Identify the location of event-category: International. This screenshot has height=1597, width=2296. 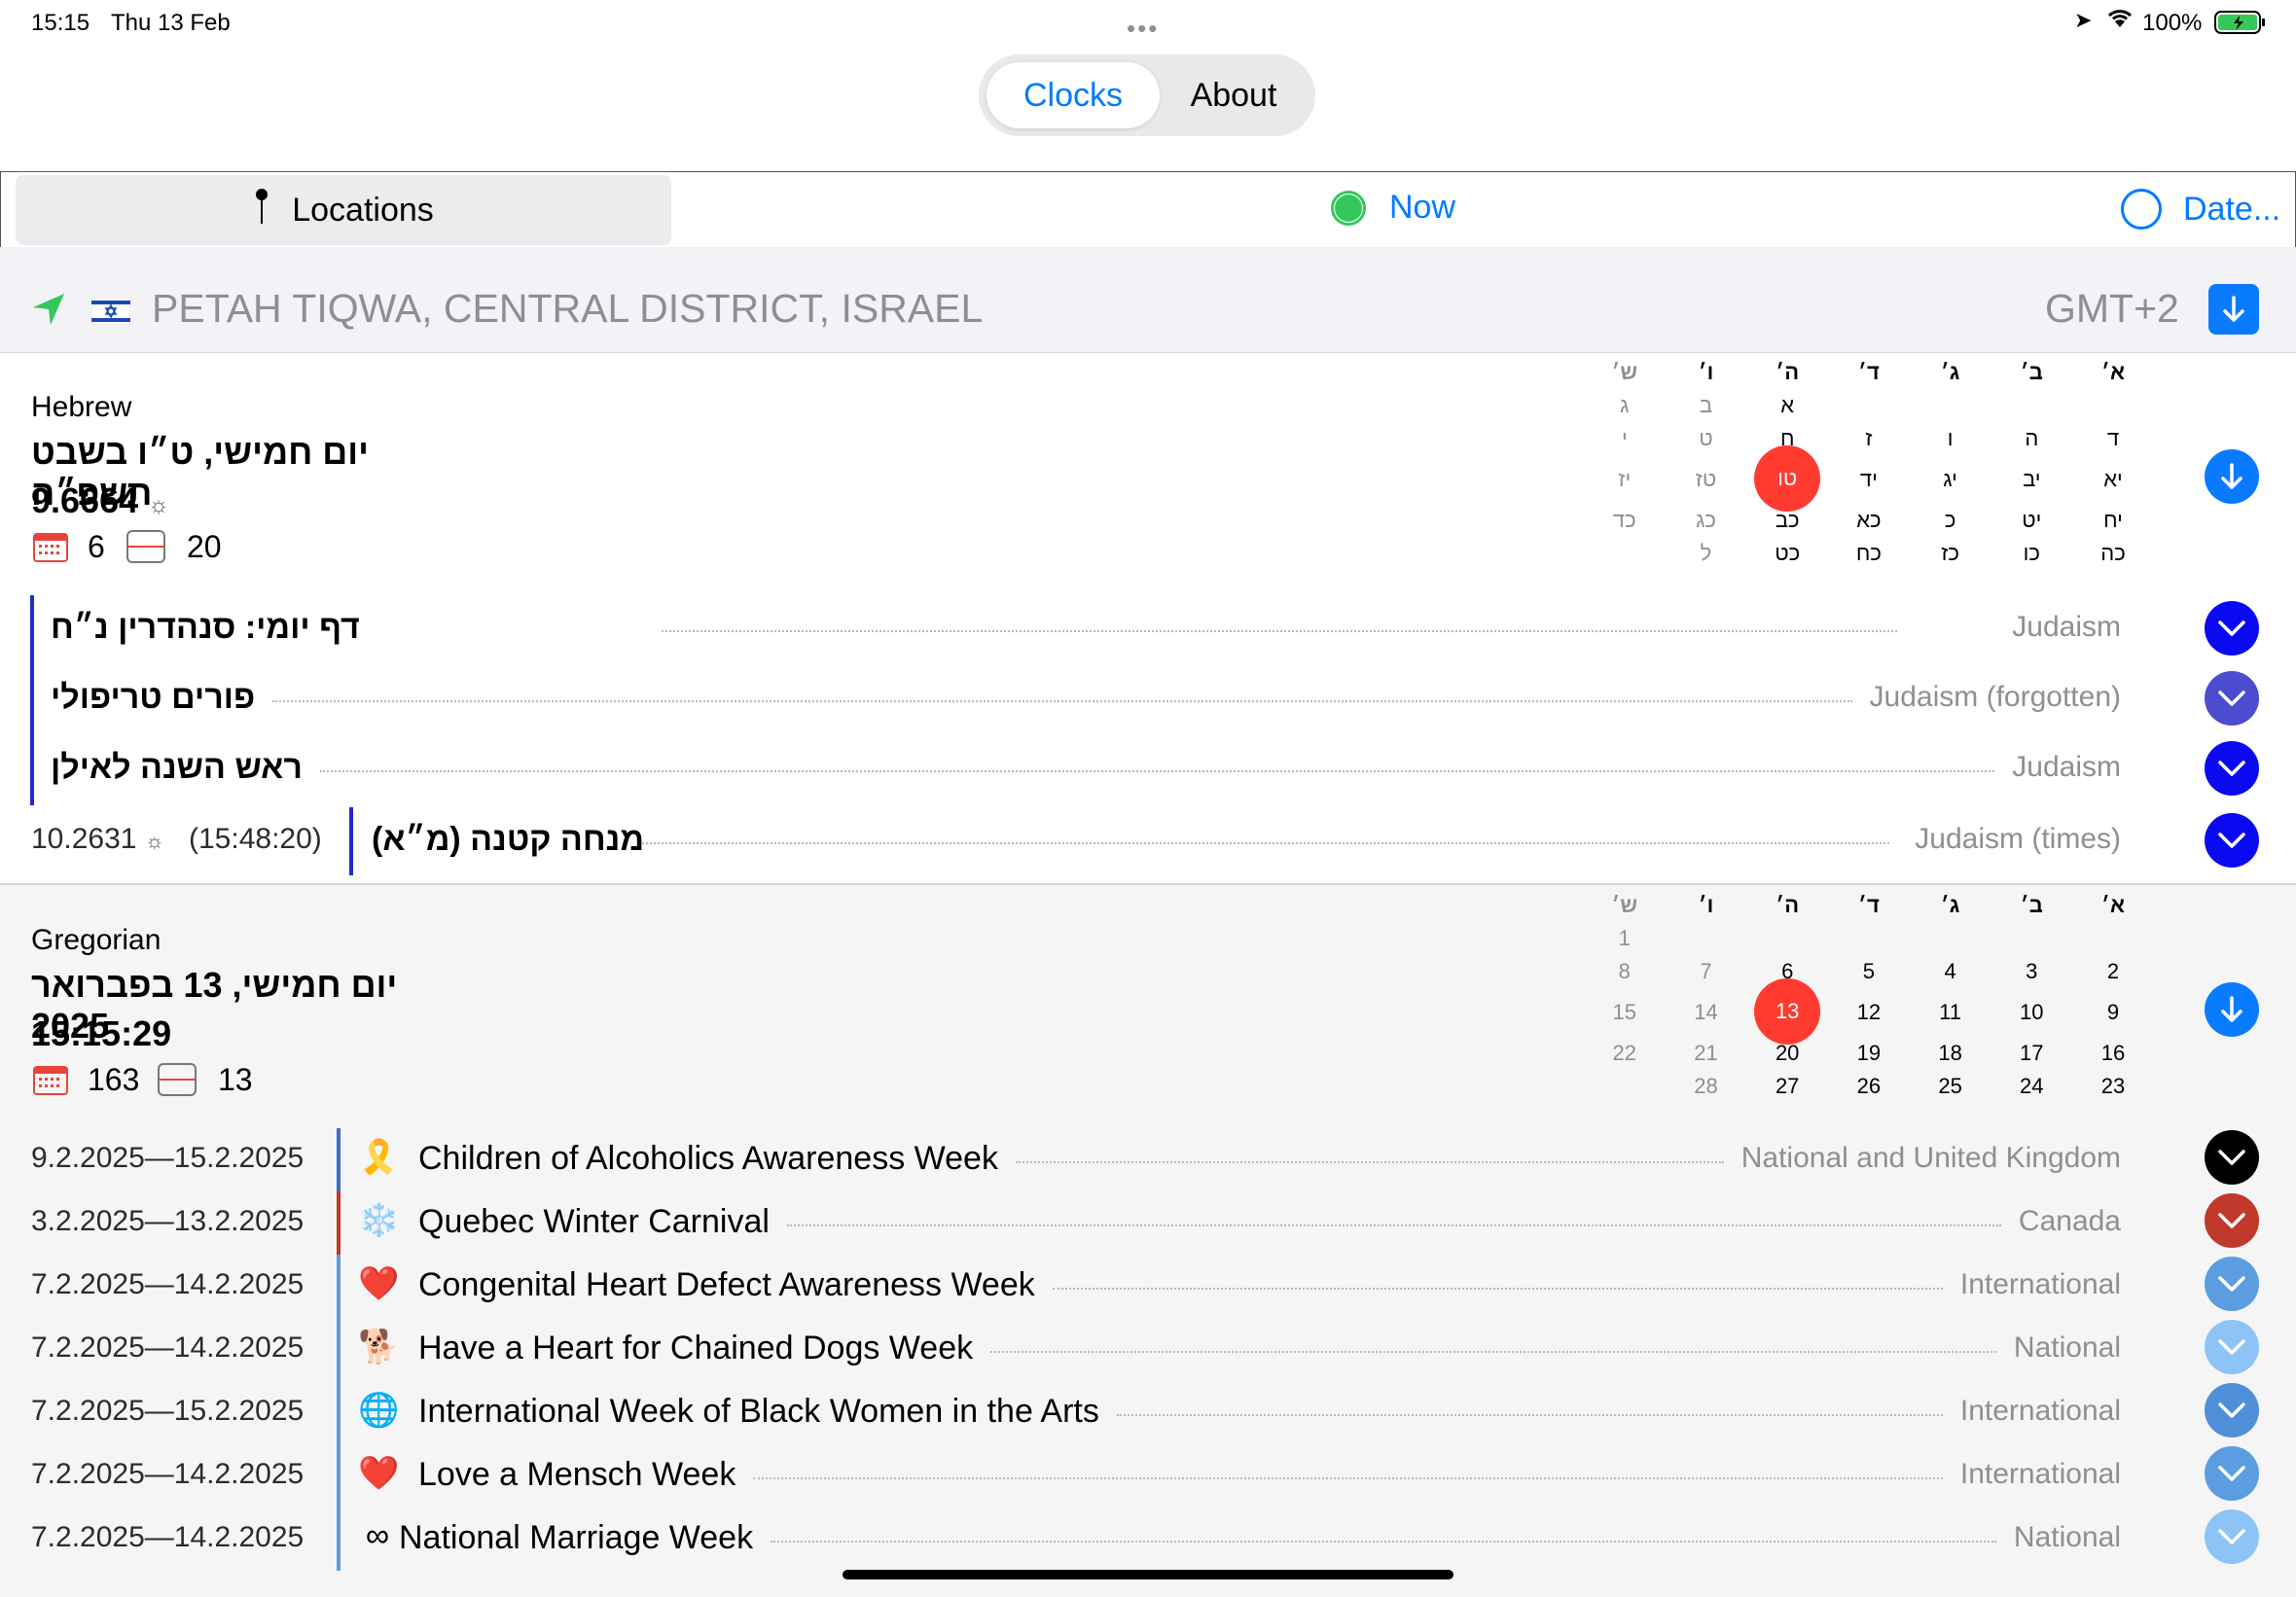
(2040, 1284).